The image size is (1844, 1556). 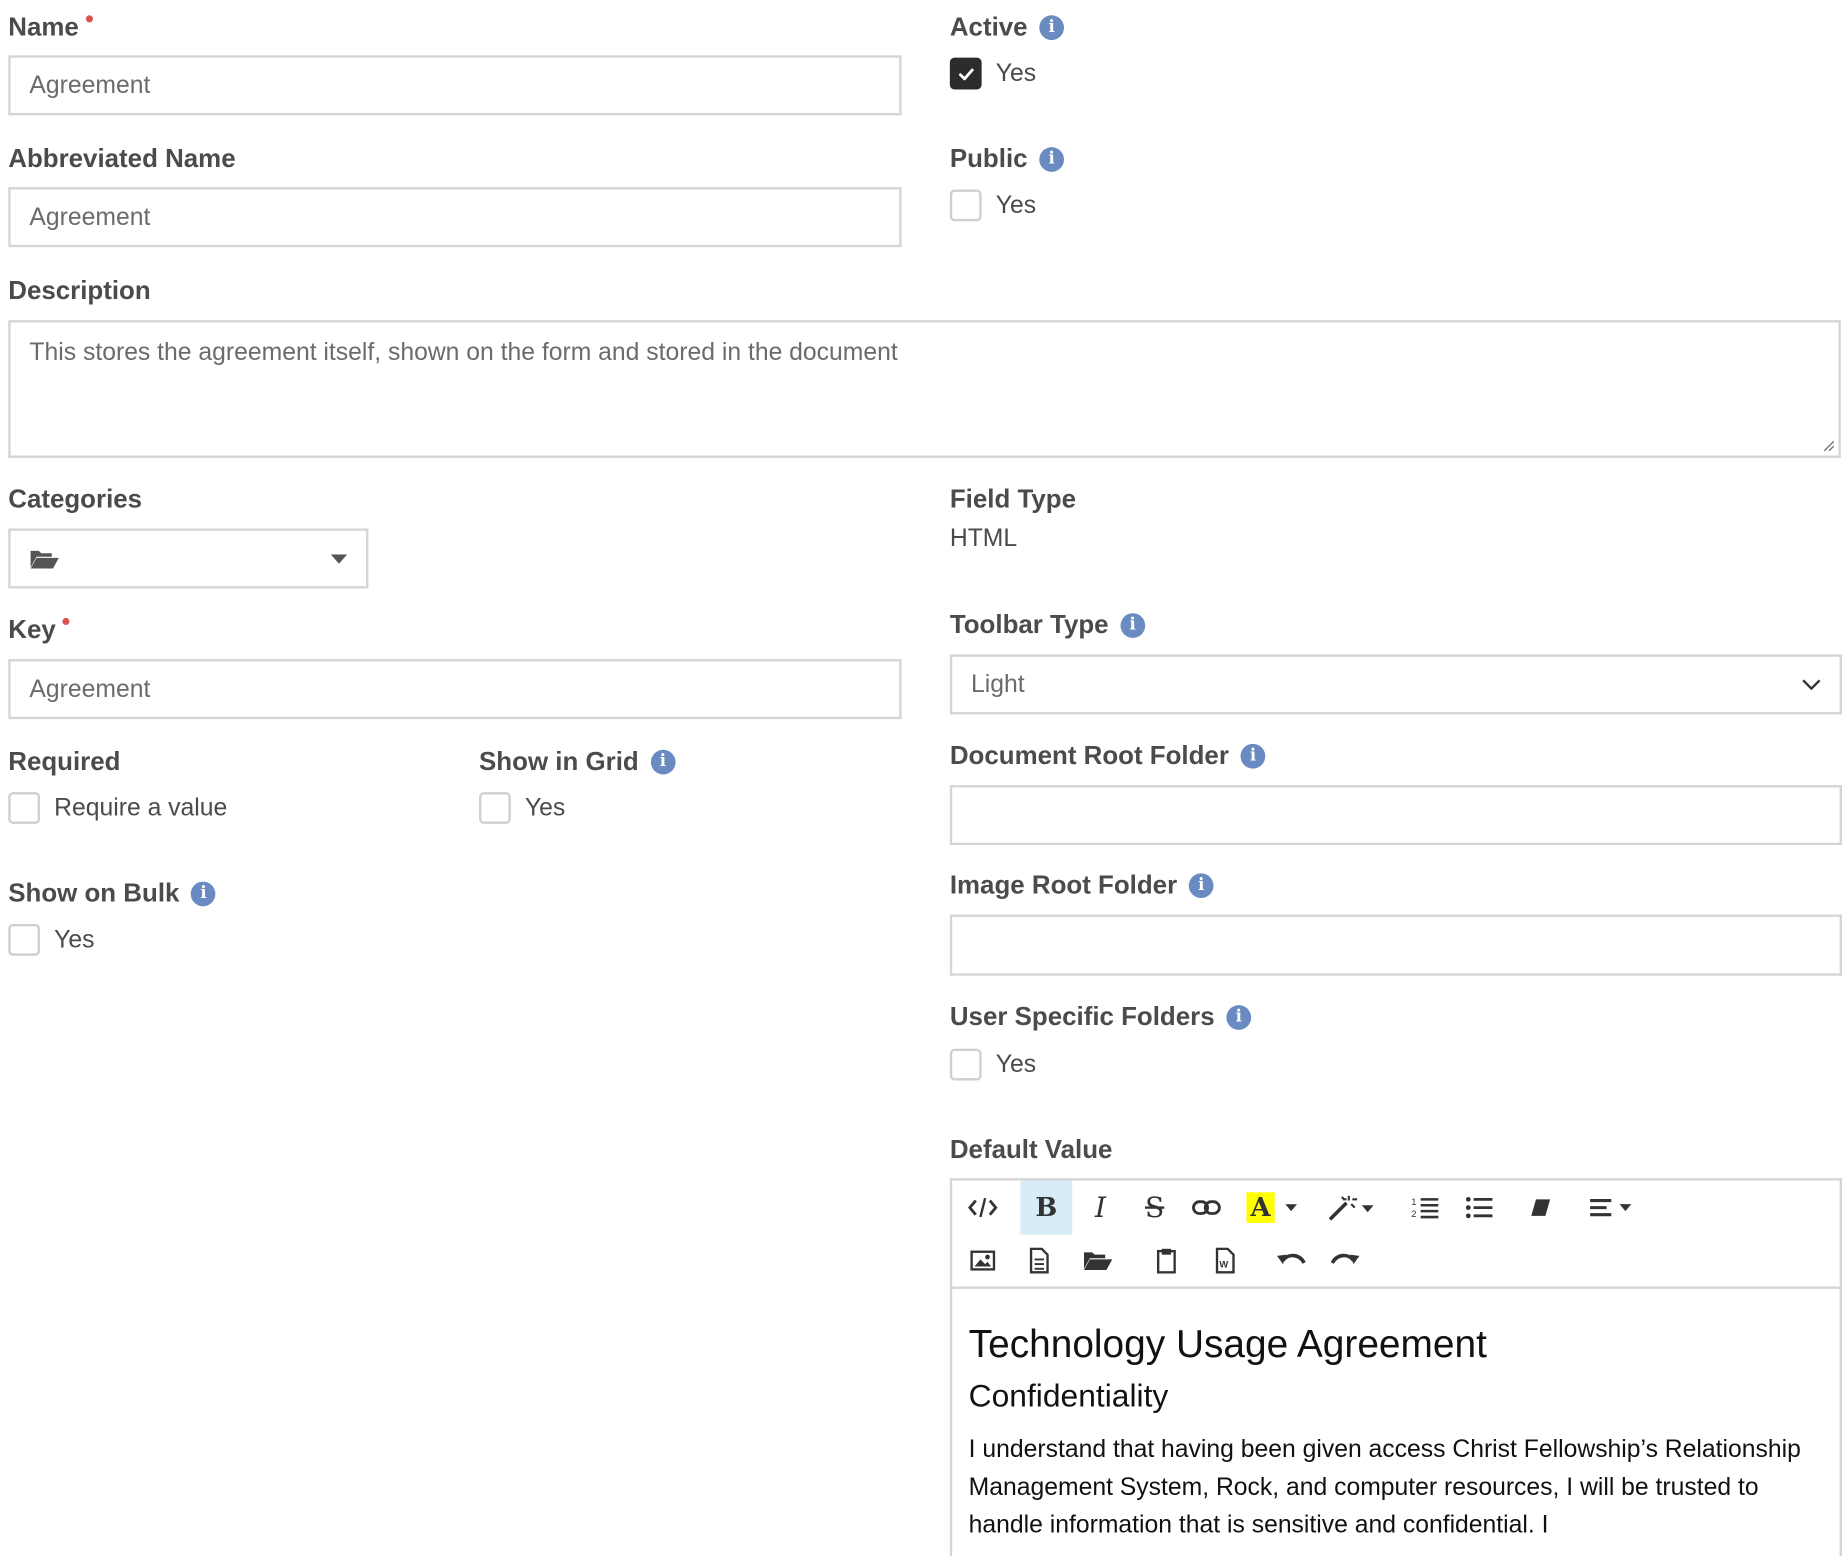 What do you see at coordinates (983, 538) in the screenshot?
I see `field-type-value: HTML` at bounding box center [983, 538].